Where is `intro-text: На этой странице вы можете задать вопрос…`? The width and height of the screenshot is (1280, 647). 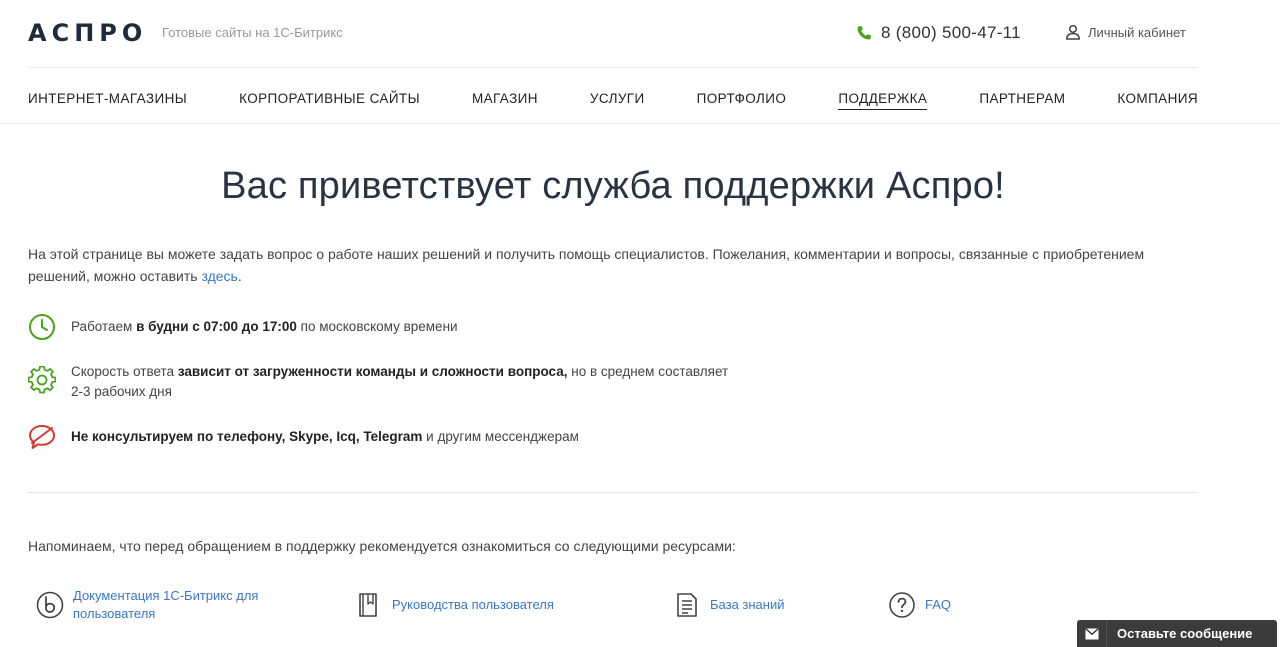 intro-text: На этой странице вы можете задать вопрос… is located at coordinates (613, 265).